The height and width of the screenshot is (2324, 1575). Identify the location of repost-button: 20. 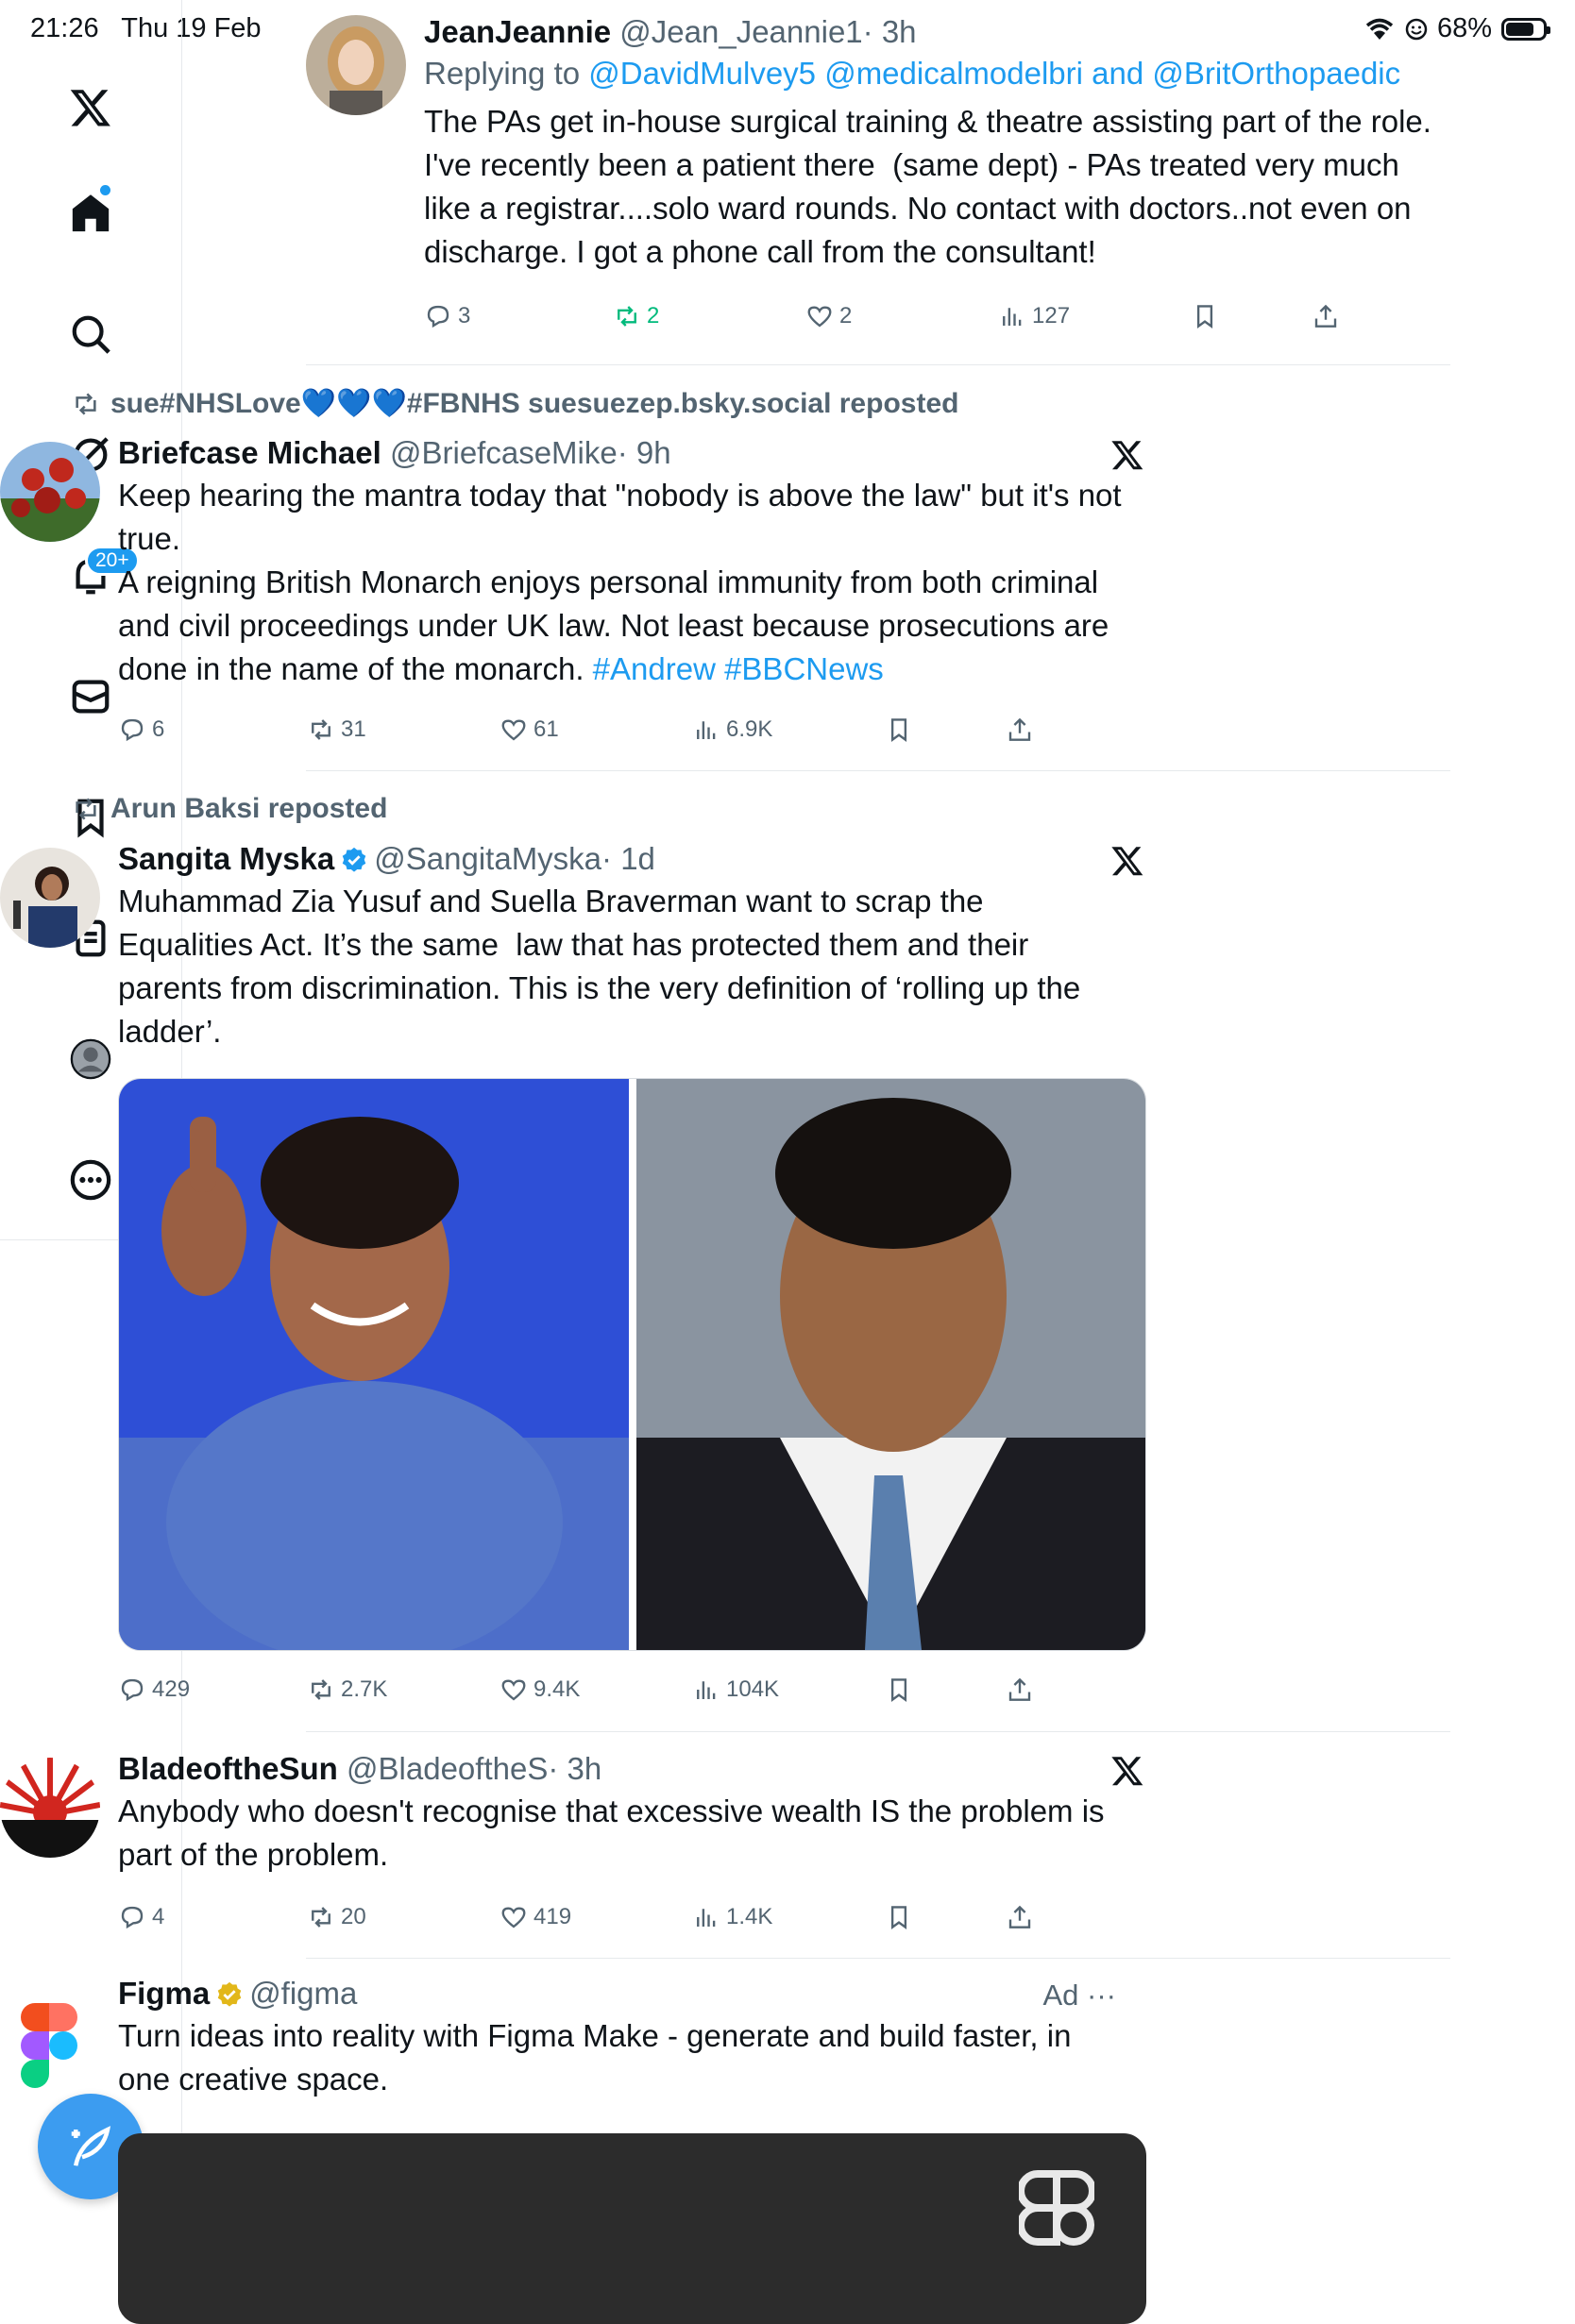
(336, 1917).